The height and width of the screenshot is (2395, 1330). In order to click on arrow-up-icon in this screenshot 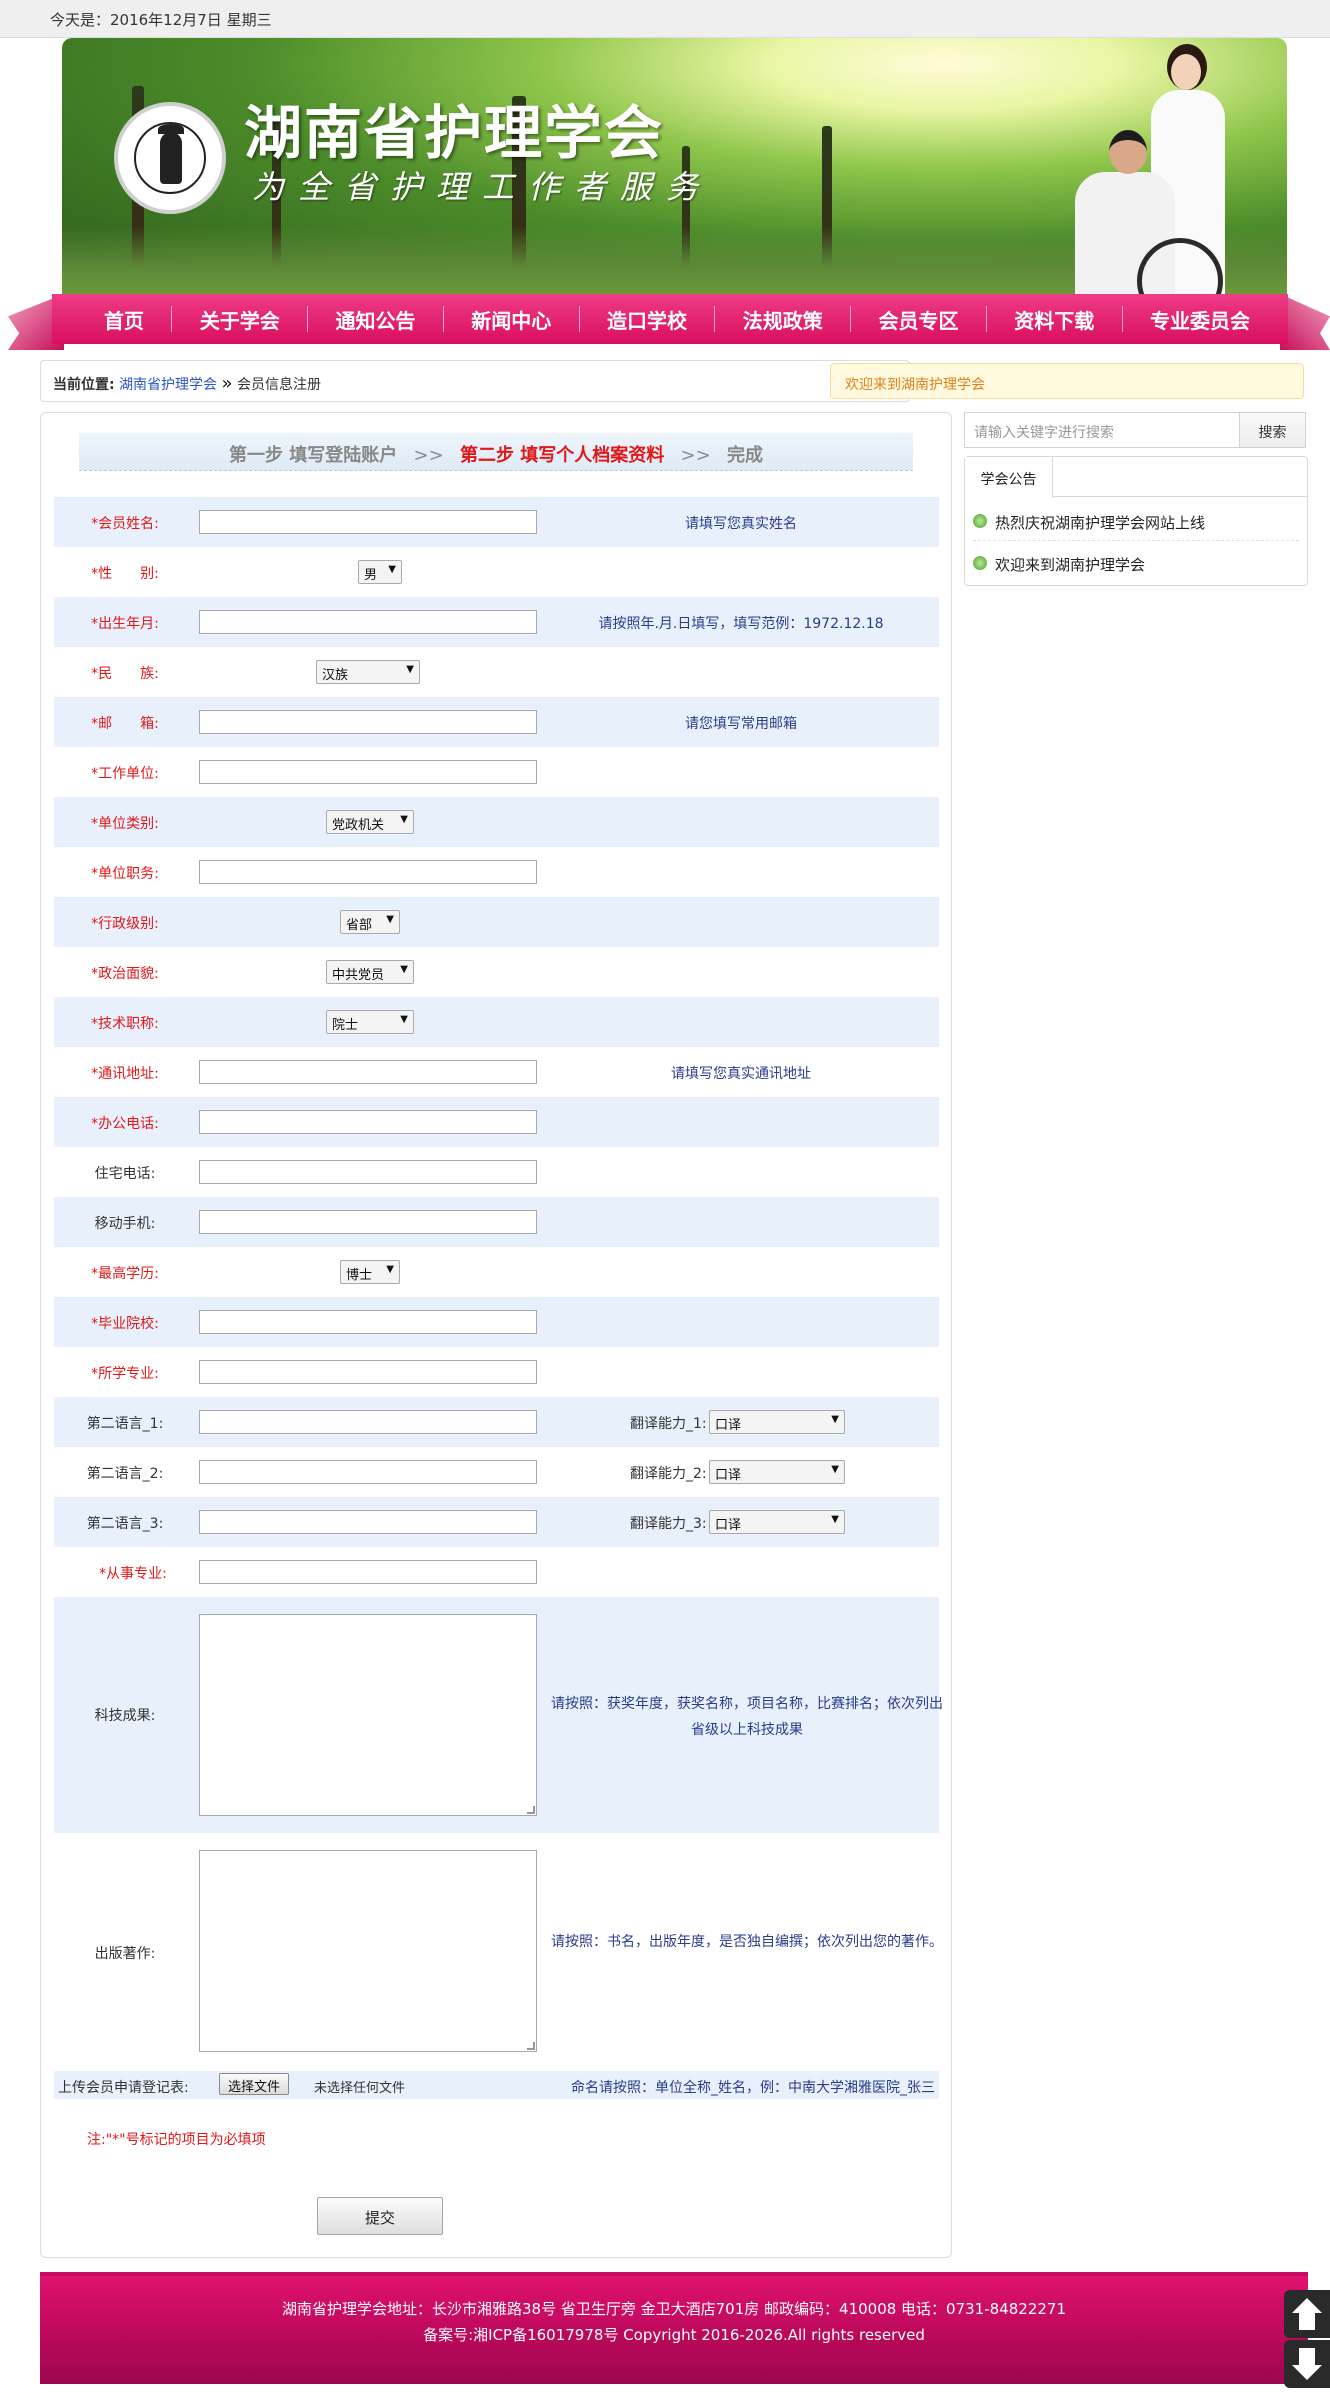, I will do `click(1307, 2314)`.